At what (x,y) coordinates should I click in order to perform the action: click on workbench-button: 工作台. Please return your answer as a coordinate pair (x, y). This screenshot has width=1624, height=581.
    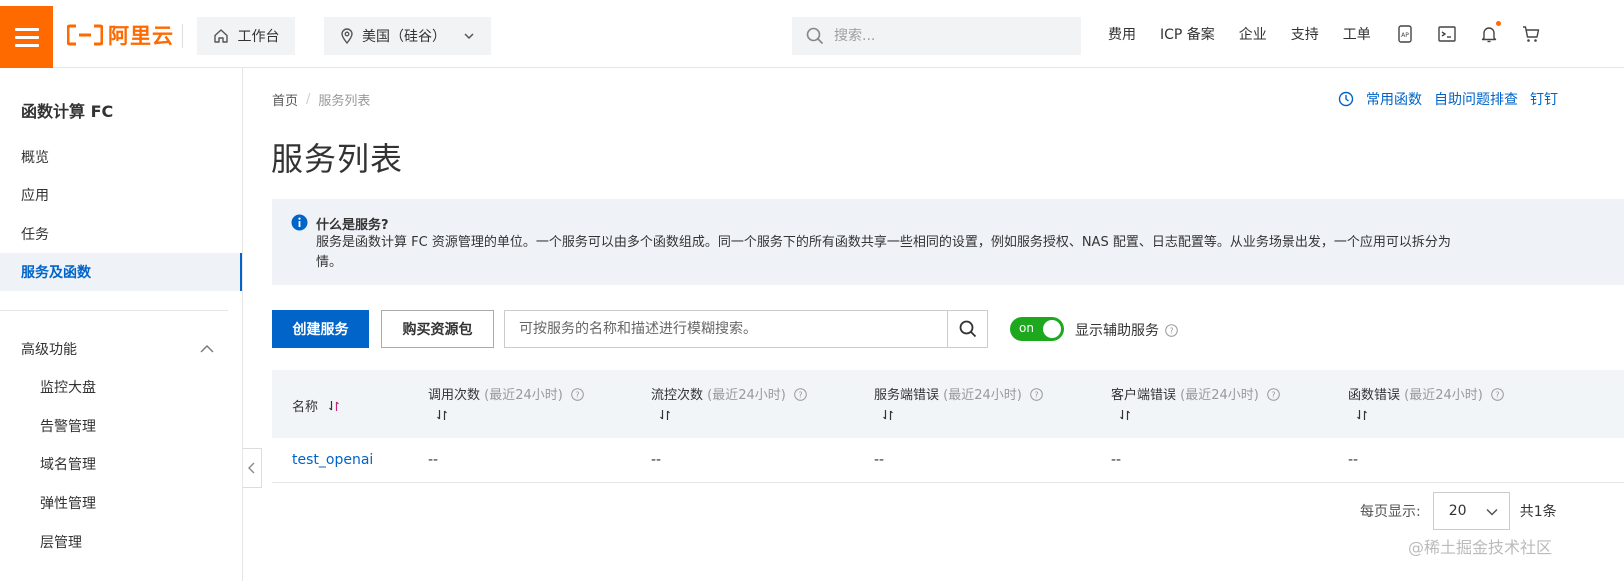
    Looking at the image, I should click on (246, 36).